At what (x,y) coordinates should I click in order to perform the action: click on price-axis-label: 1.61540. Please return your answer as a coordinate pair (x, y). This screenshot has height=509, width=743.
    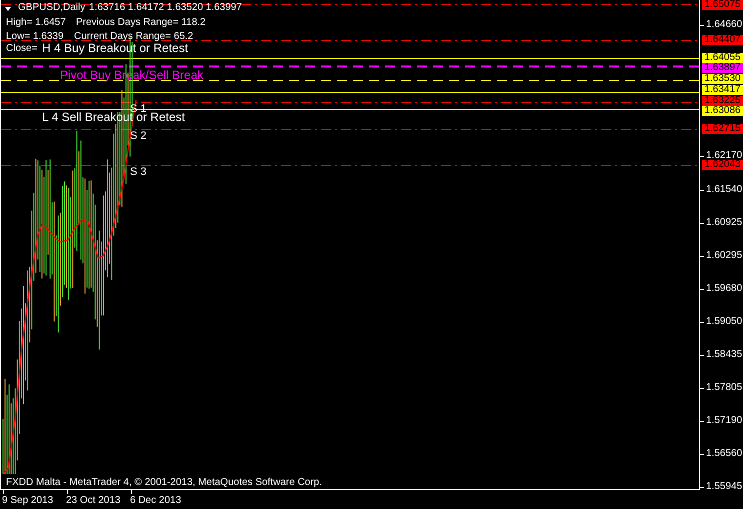
    Looking at the image, I should click on (724, 190).